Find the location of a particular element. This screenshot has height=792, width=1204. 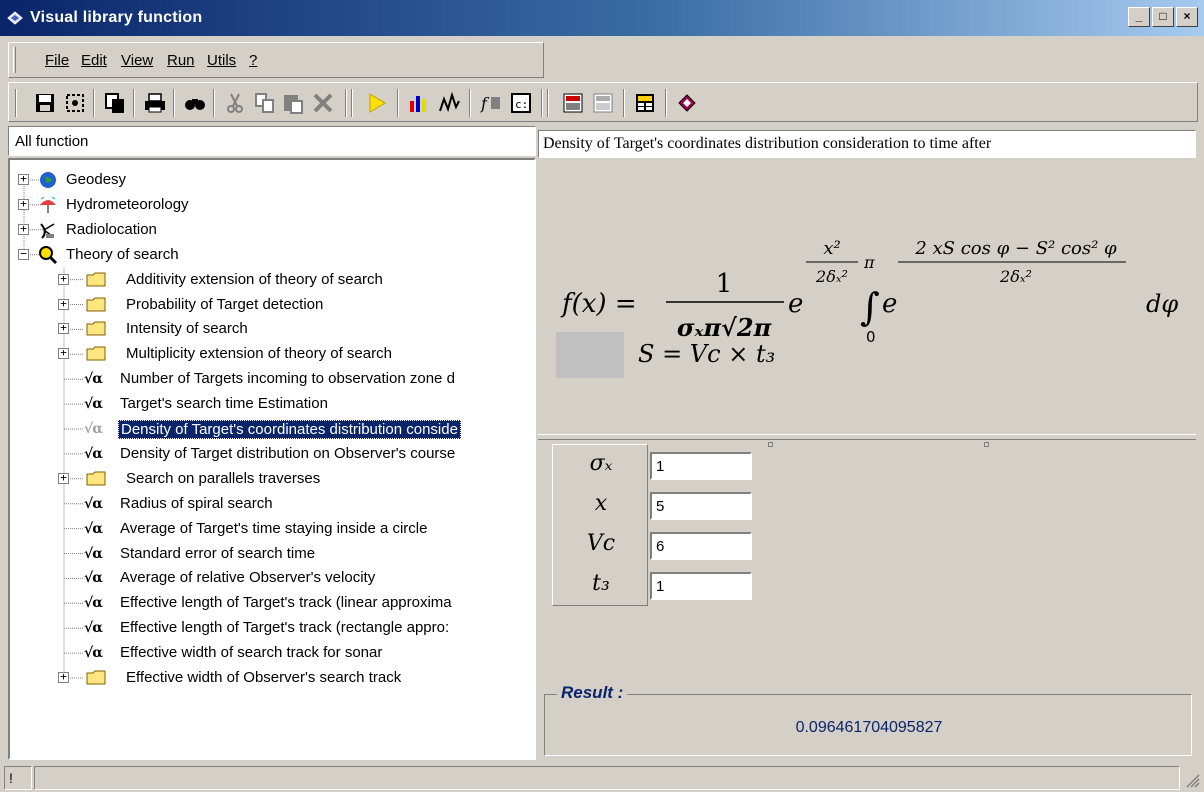

formula-dphi: dφ is located at coordinates (1162, 304).